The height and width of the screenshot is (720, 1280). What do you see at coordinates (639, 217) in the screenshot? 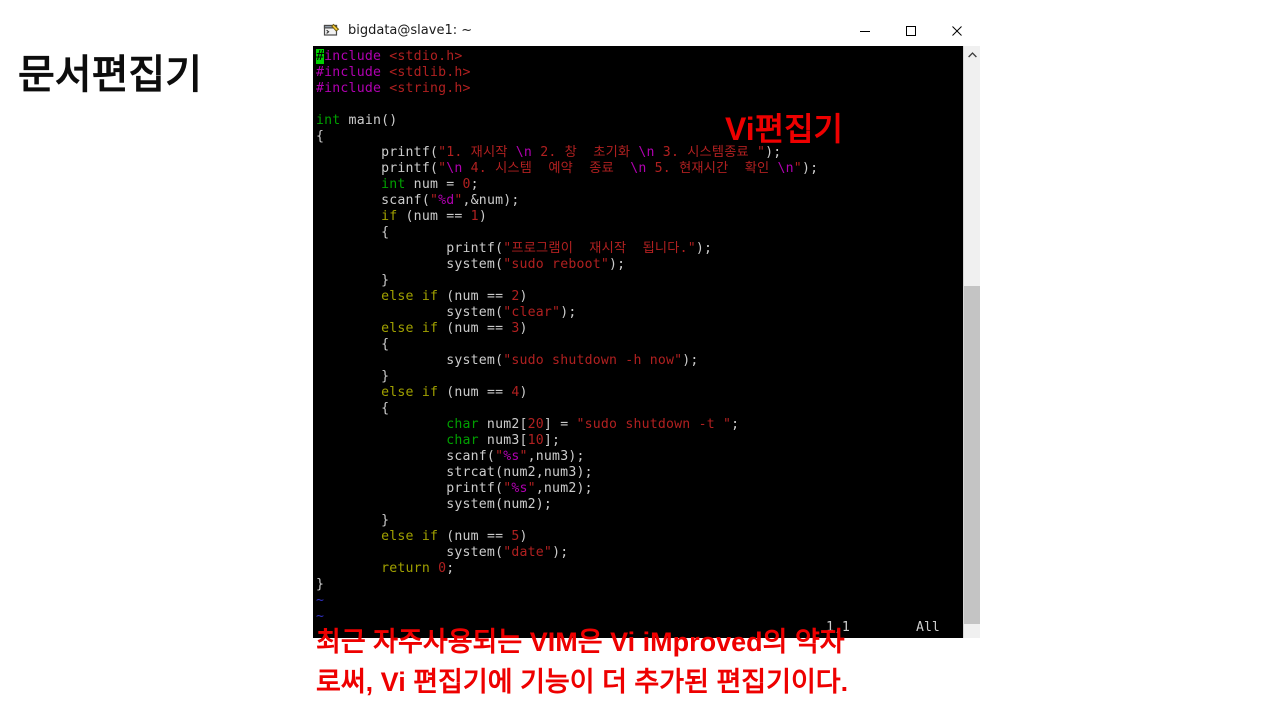
I see `code-line: if (num == 1)` at bounding box center [639, 217].